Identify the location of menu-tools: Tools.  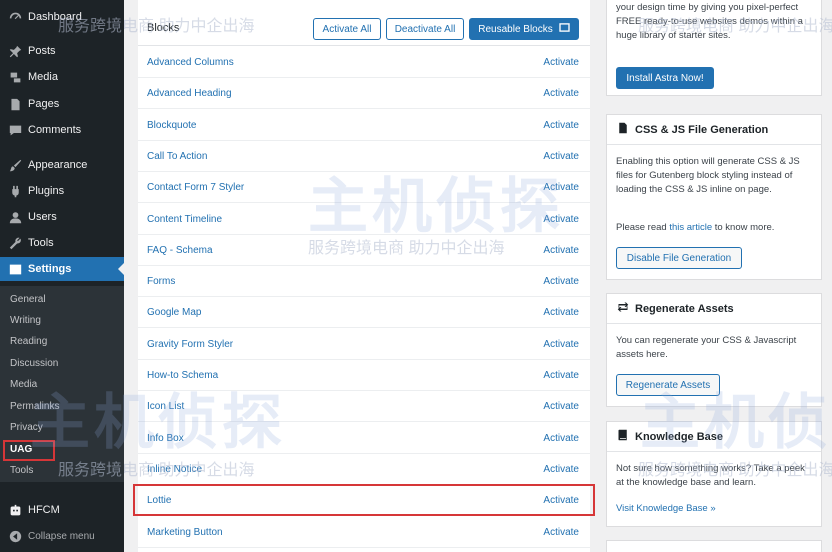
(62, 243).